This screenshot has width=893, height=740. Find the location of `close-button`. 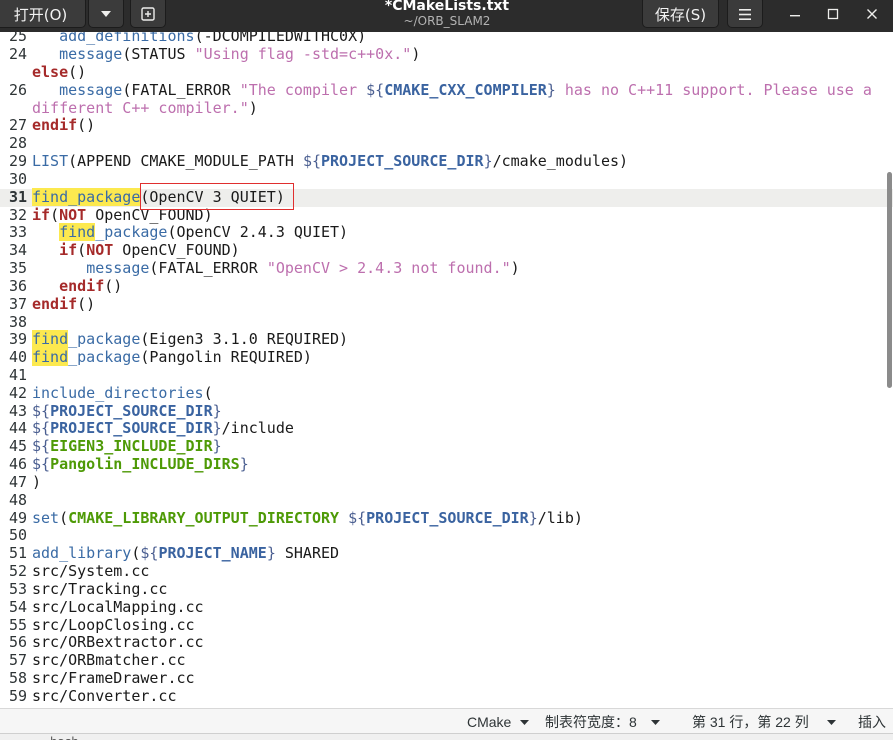

close-button is located at coordinates (872, 14).